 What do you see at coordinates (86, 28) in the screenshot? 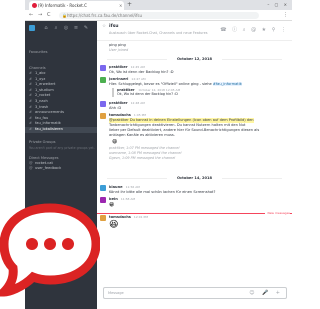
I see `create-icon: ✎` at bounding box center [86, 28].